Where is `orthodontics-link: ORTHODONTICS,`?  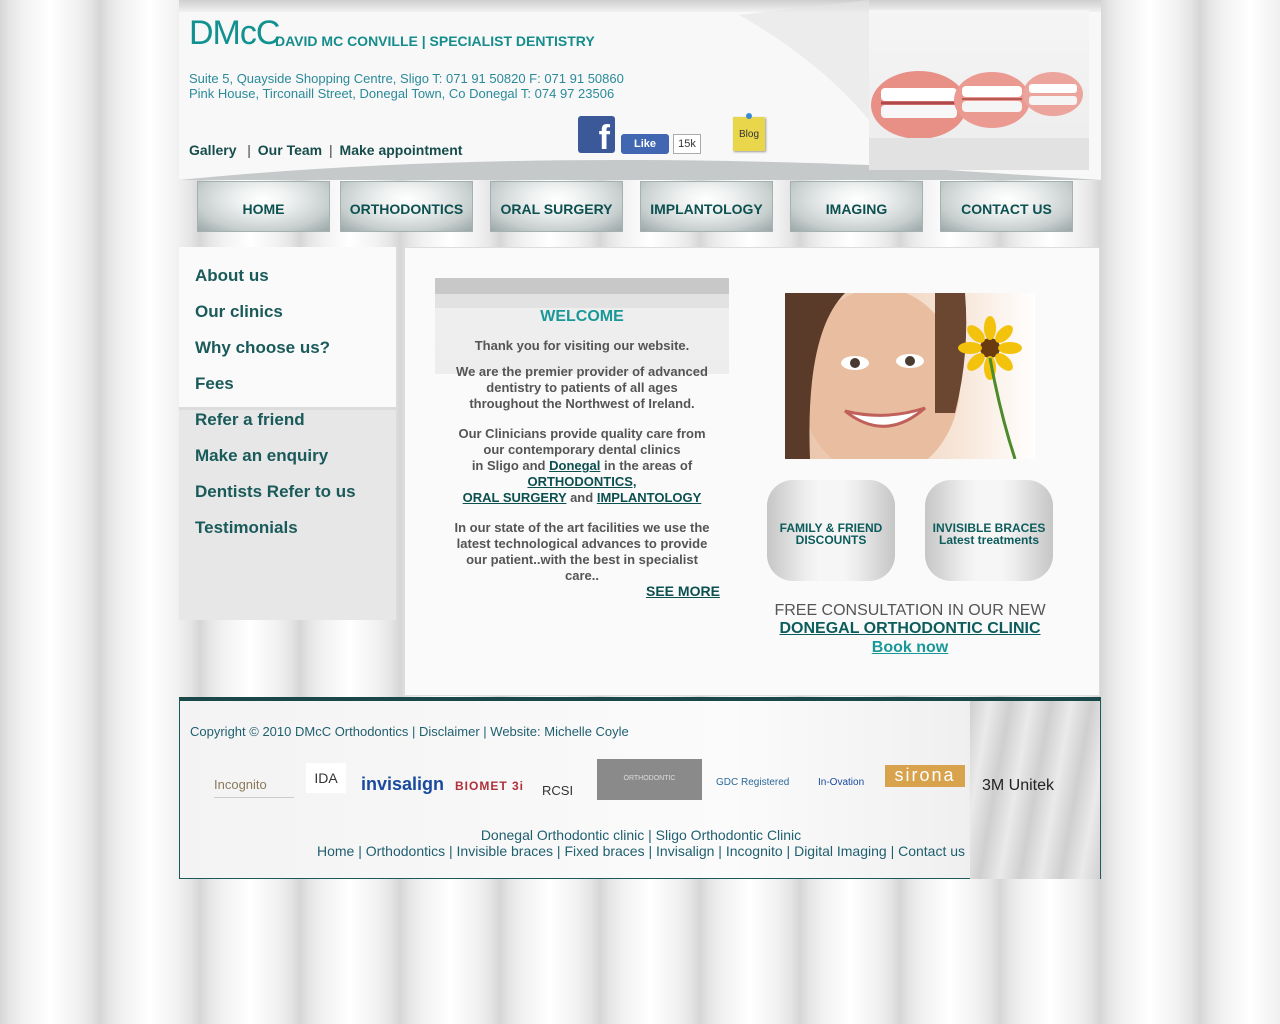 orthodontics-link: ORTHODONTICS, is located at coordinates (581, 481).